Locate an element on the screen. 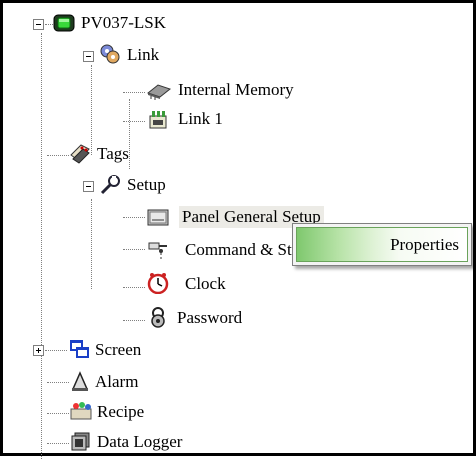 The image size is (476, 459). tree-item-link-1: Link 1 is located at coordinates (200, 119).